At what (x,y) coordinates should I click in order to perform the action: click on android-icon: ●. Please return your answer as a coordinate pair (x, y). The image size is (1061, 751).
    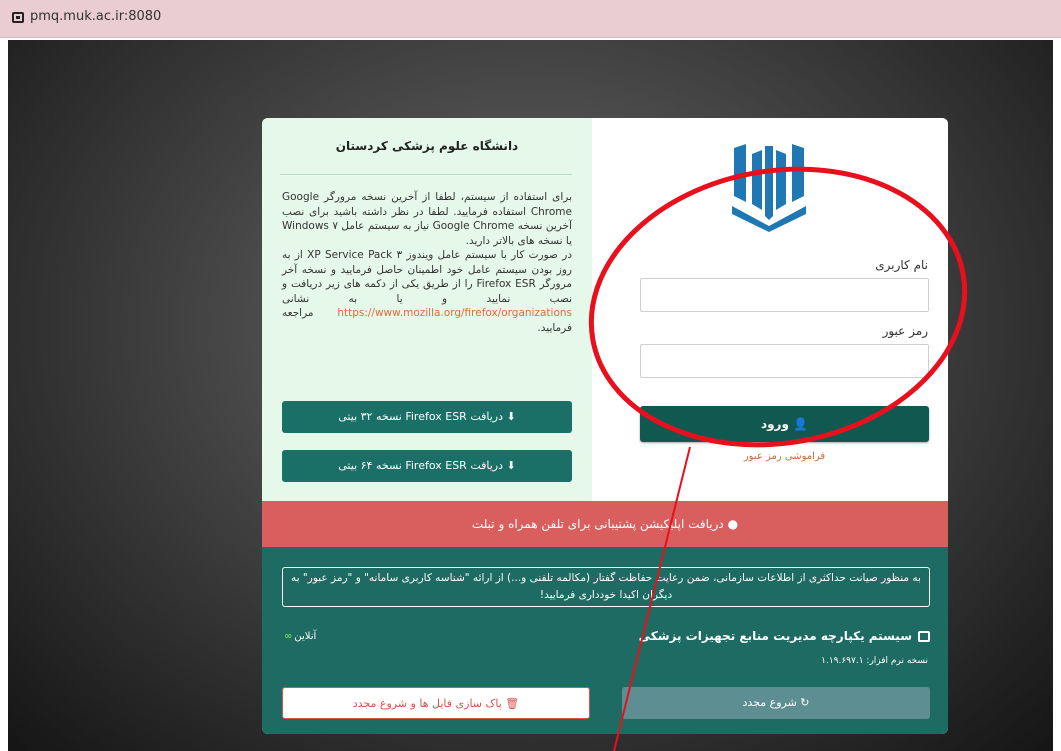
    Looking at the image, I should click on (733, 524).